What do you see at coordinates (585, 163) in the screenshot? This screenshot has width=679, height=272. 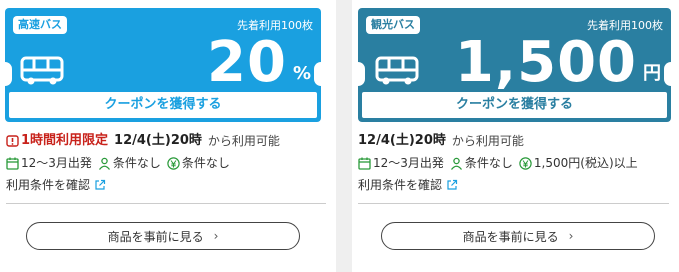 I see `price-condition: 1,500円(税込)以上` at bounding box center [585, 163].